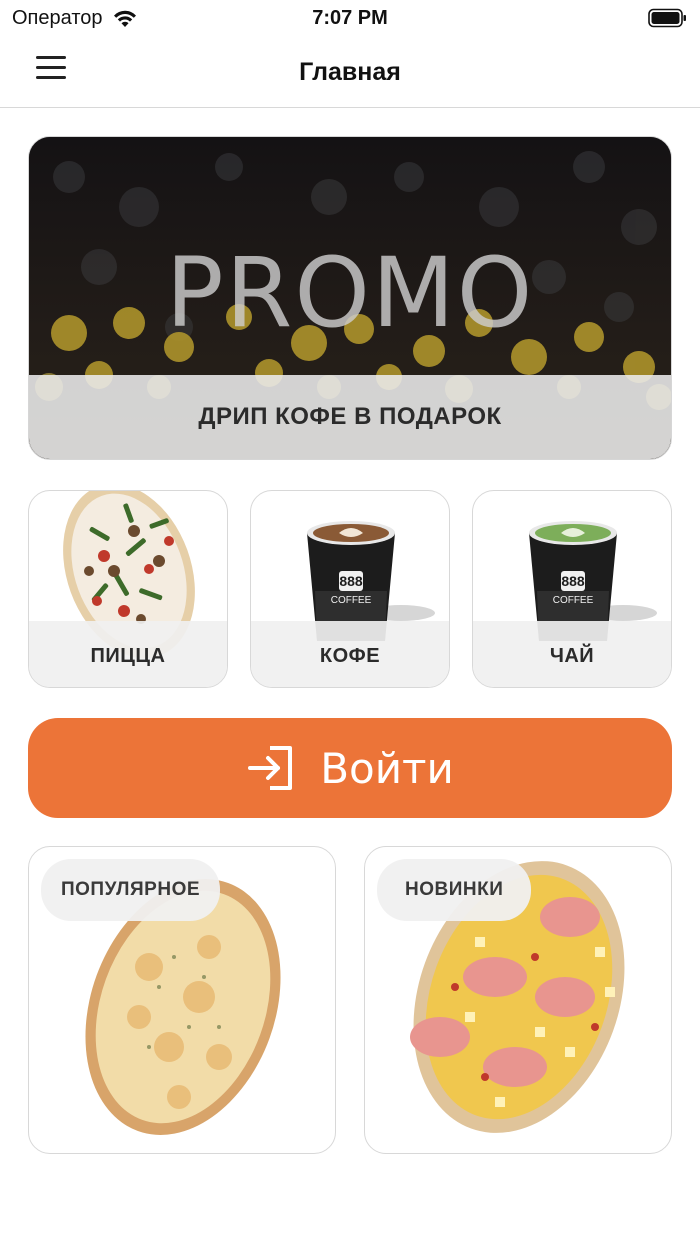  I want to click on category-tile-tea: 888 COFFEE ЧАЙ, so click(572, 589).